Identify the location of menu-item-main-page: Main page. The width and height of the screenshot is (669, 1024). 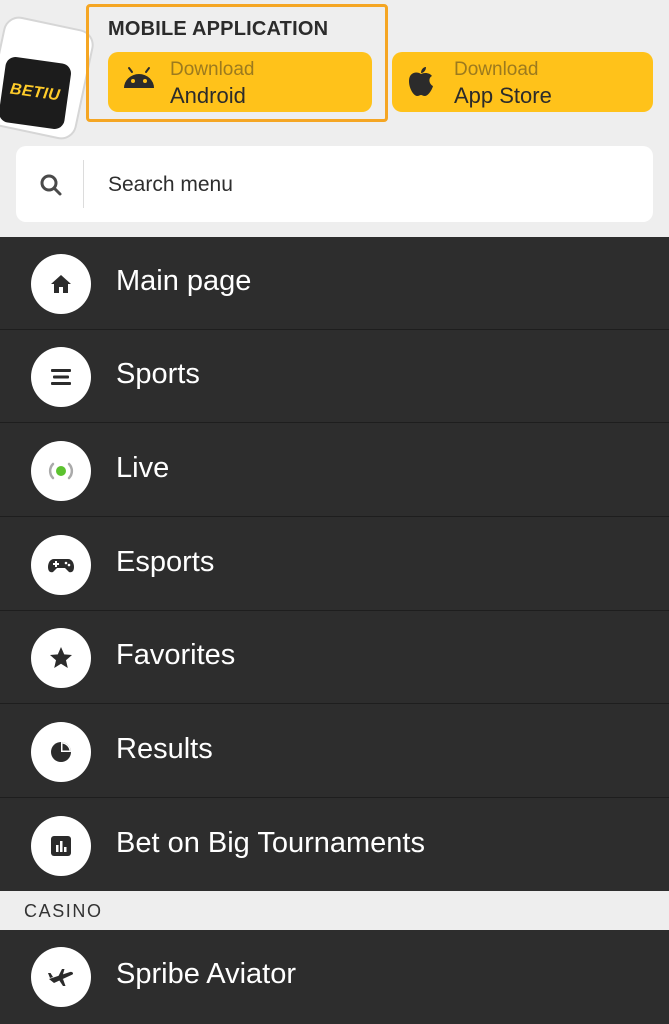
(334, 283).